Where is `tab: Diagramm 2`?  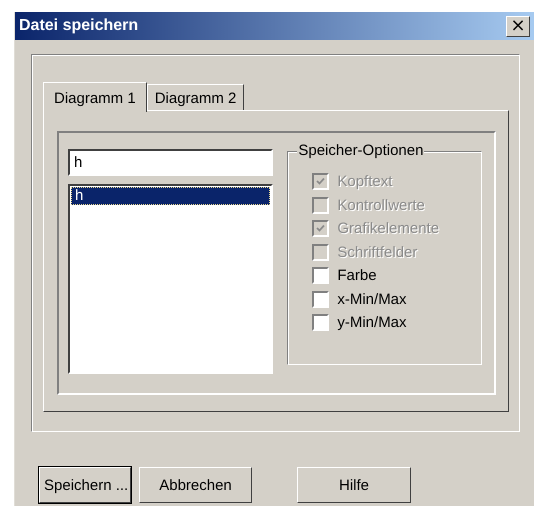 tab: Diagramm 2 is located at coordinates (195, 97).